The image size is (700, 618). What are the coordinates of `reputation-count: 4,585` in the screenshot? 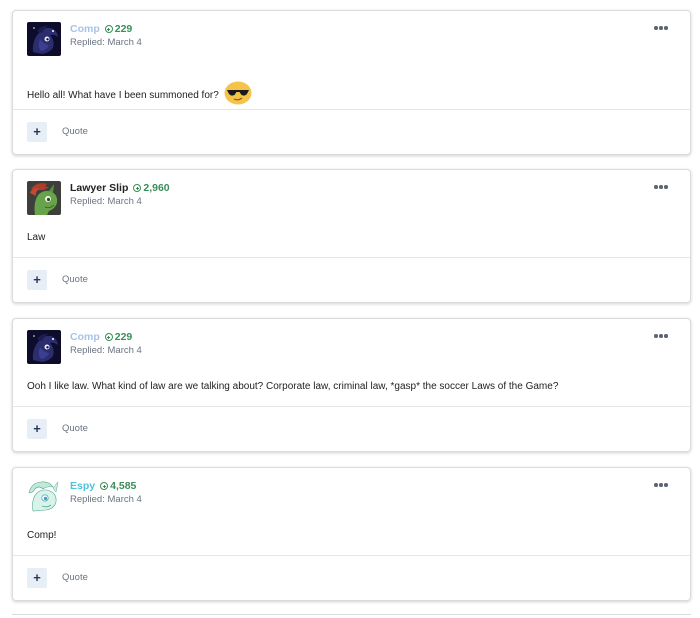 It's located at (123, 486).